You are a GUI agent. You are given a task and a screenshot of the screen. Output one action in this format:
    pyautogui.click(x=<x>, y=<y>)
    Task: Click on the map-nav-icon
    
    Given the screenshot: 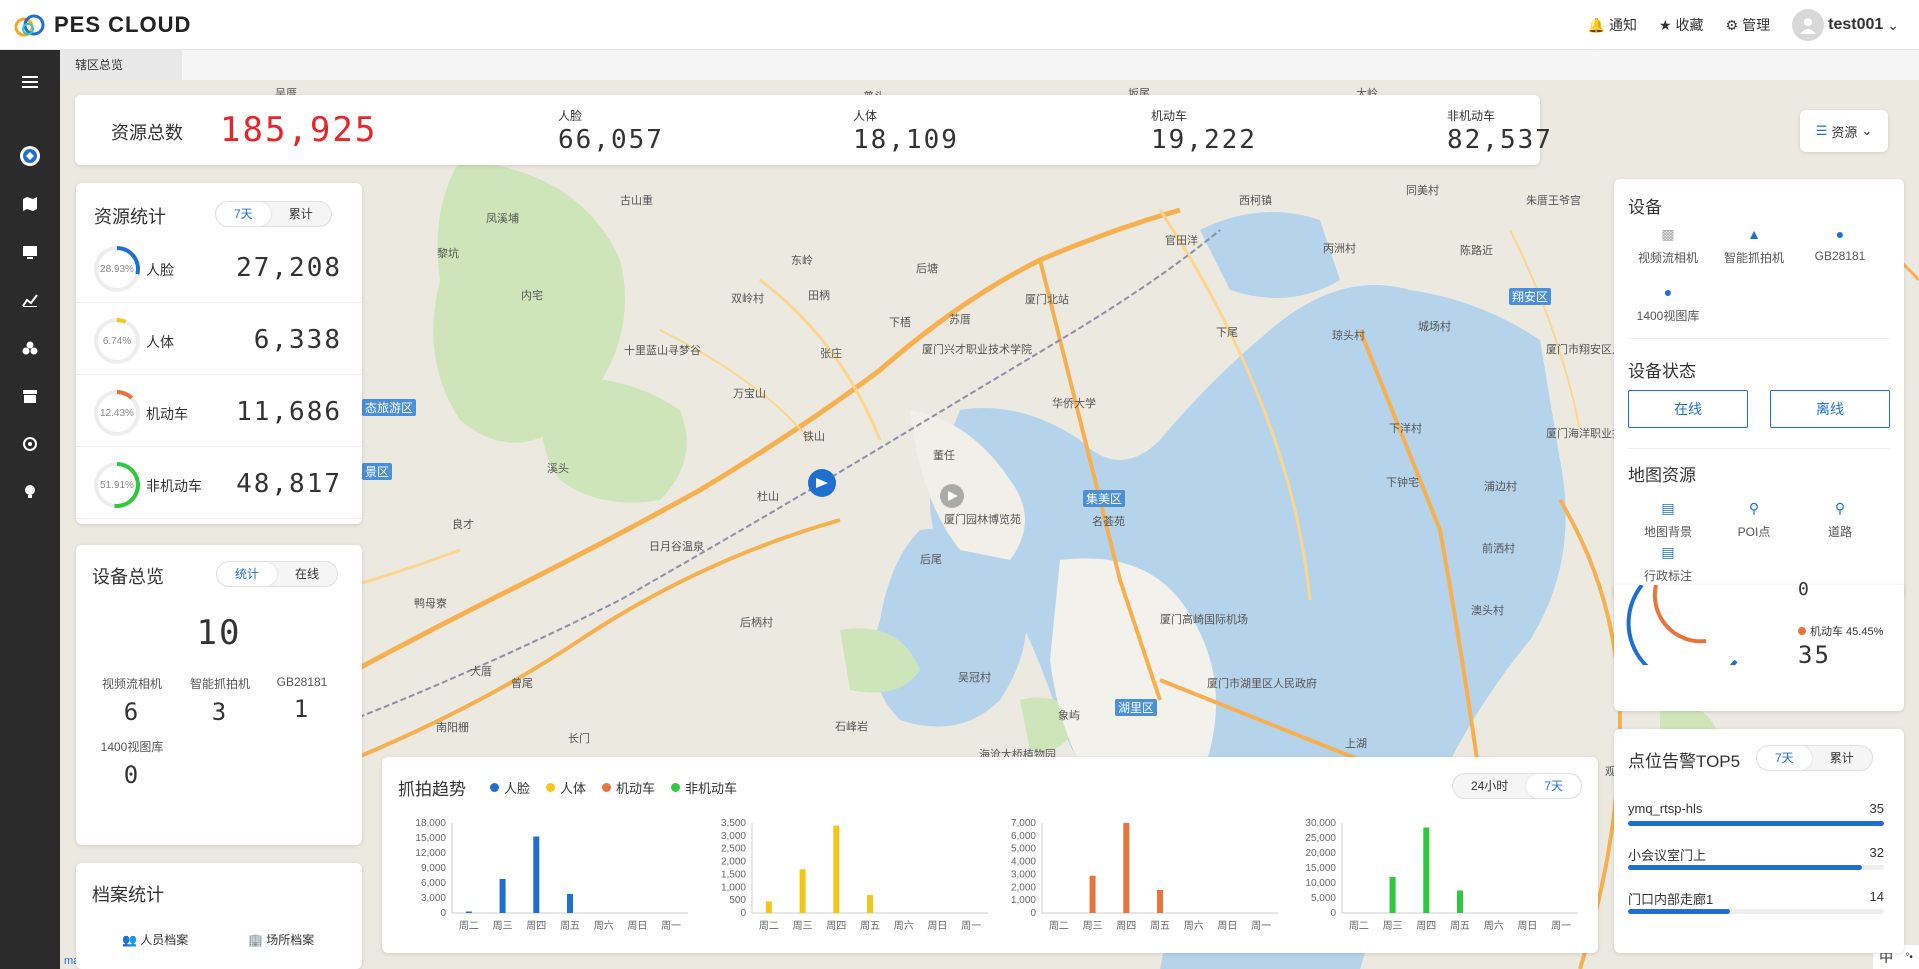 What is the action you would take?
    pyautogui.click(x=30, y=204)
    